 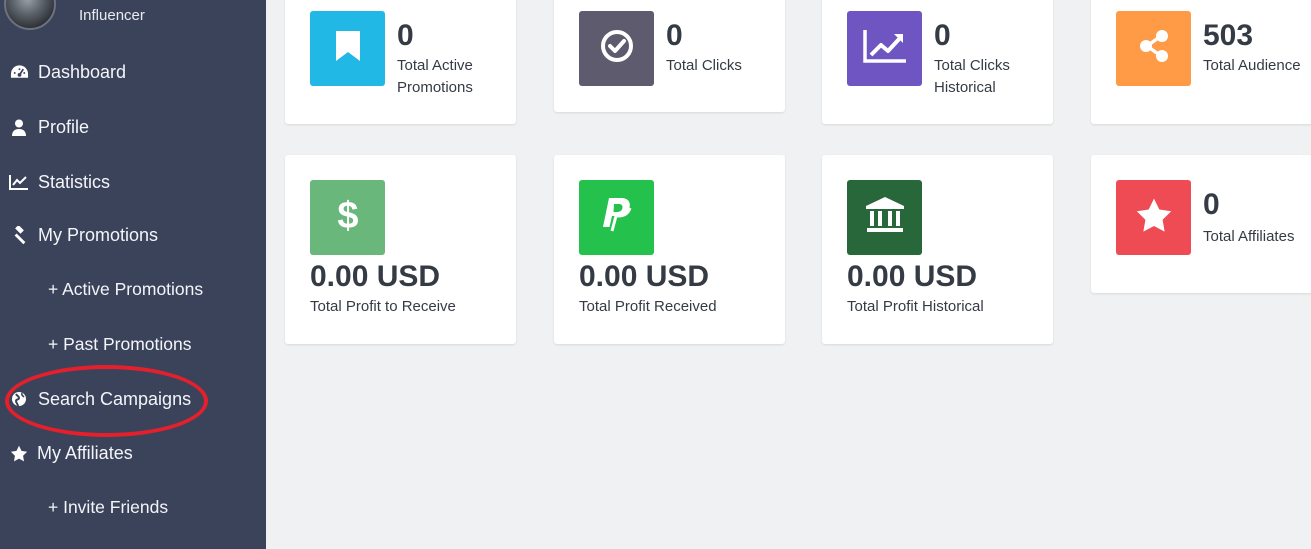 I want to click on sidebar-item-label: Statistics, so click(x=74, y=181).